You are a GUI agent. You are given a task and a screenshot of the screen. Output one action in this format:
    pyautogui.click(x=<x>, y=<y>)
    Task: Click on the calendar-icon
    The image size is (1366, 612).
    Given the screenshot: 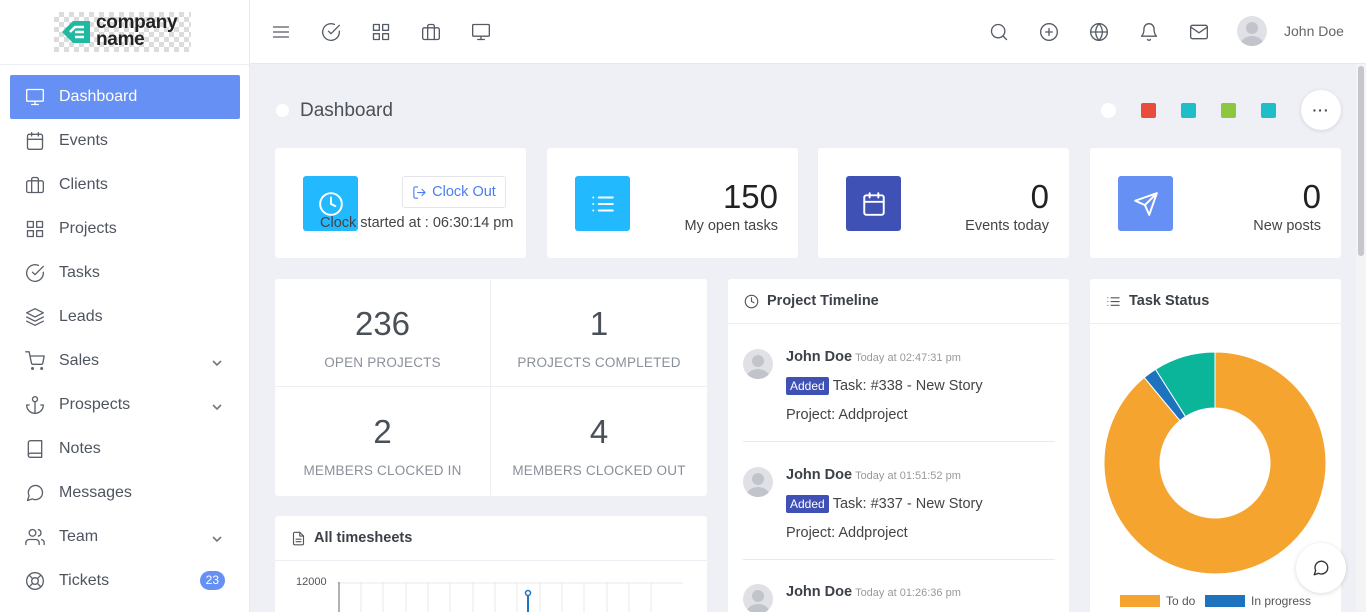 What is the action you would take?
    pyautogui.click(x=873, y=203)
    